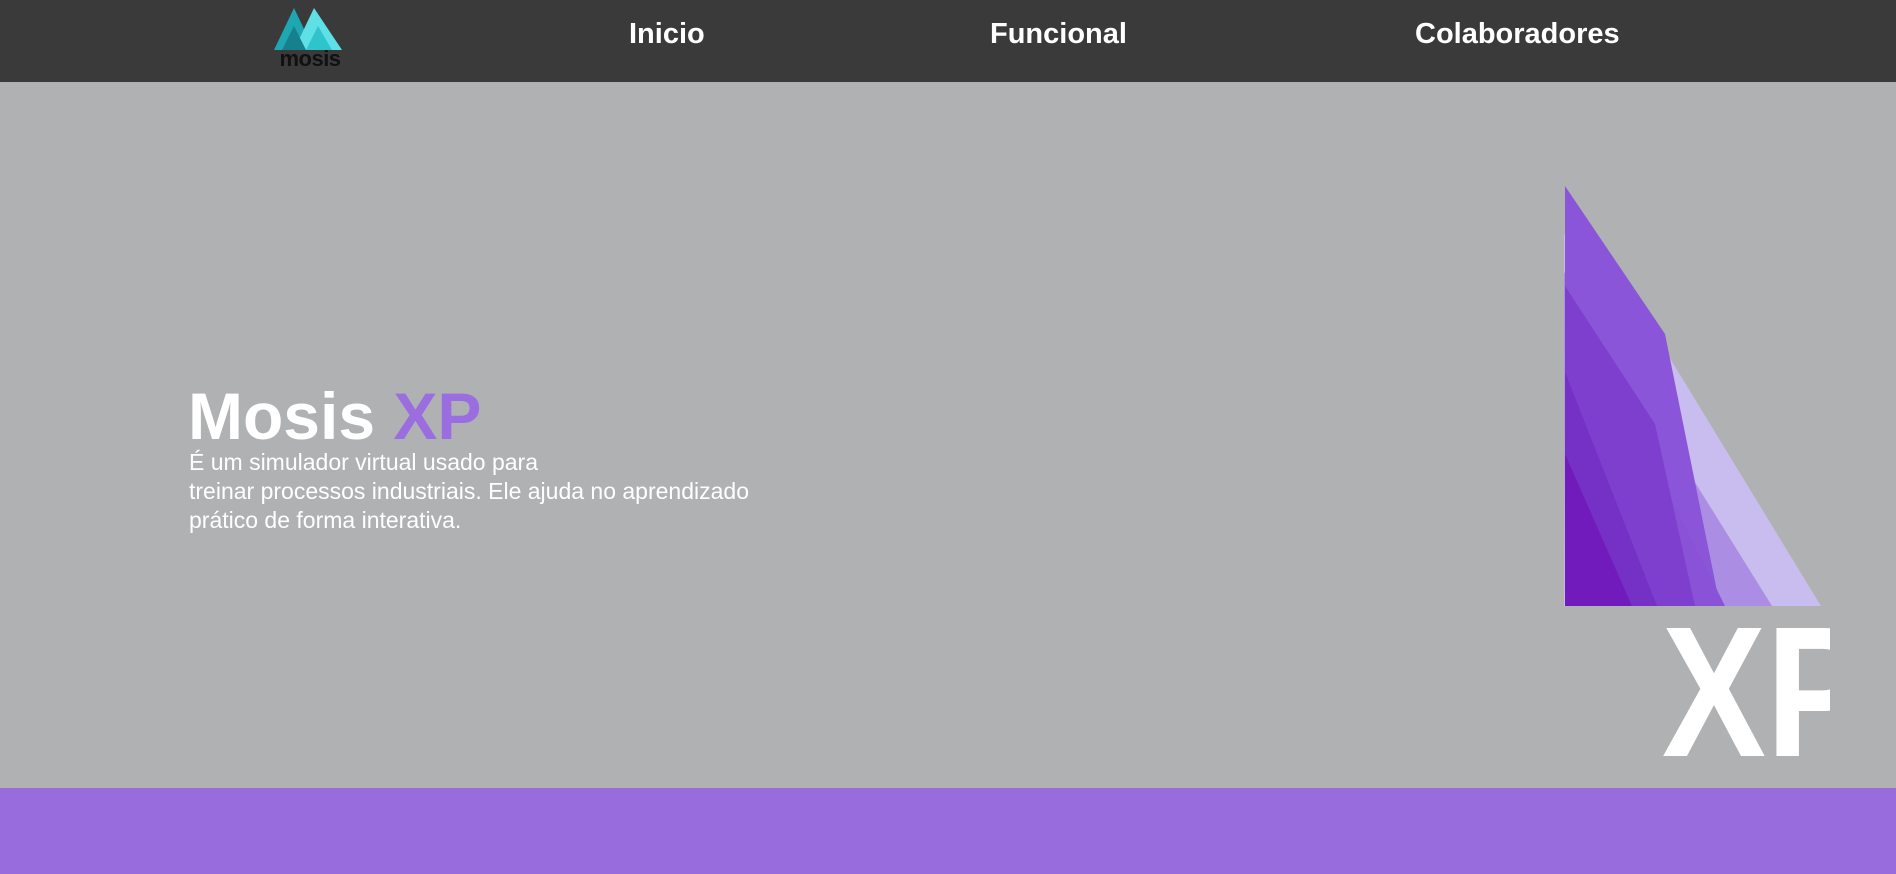 This screenshot has height=874, width=1896. I want to click on nav-link-colaboradores: Colaboradores, so click(1517, 34).